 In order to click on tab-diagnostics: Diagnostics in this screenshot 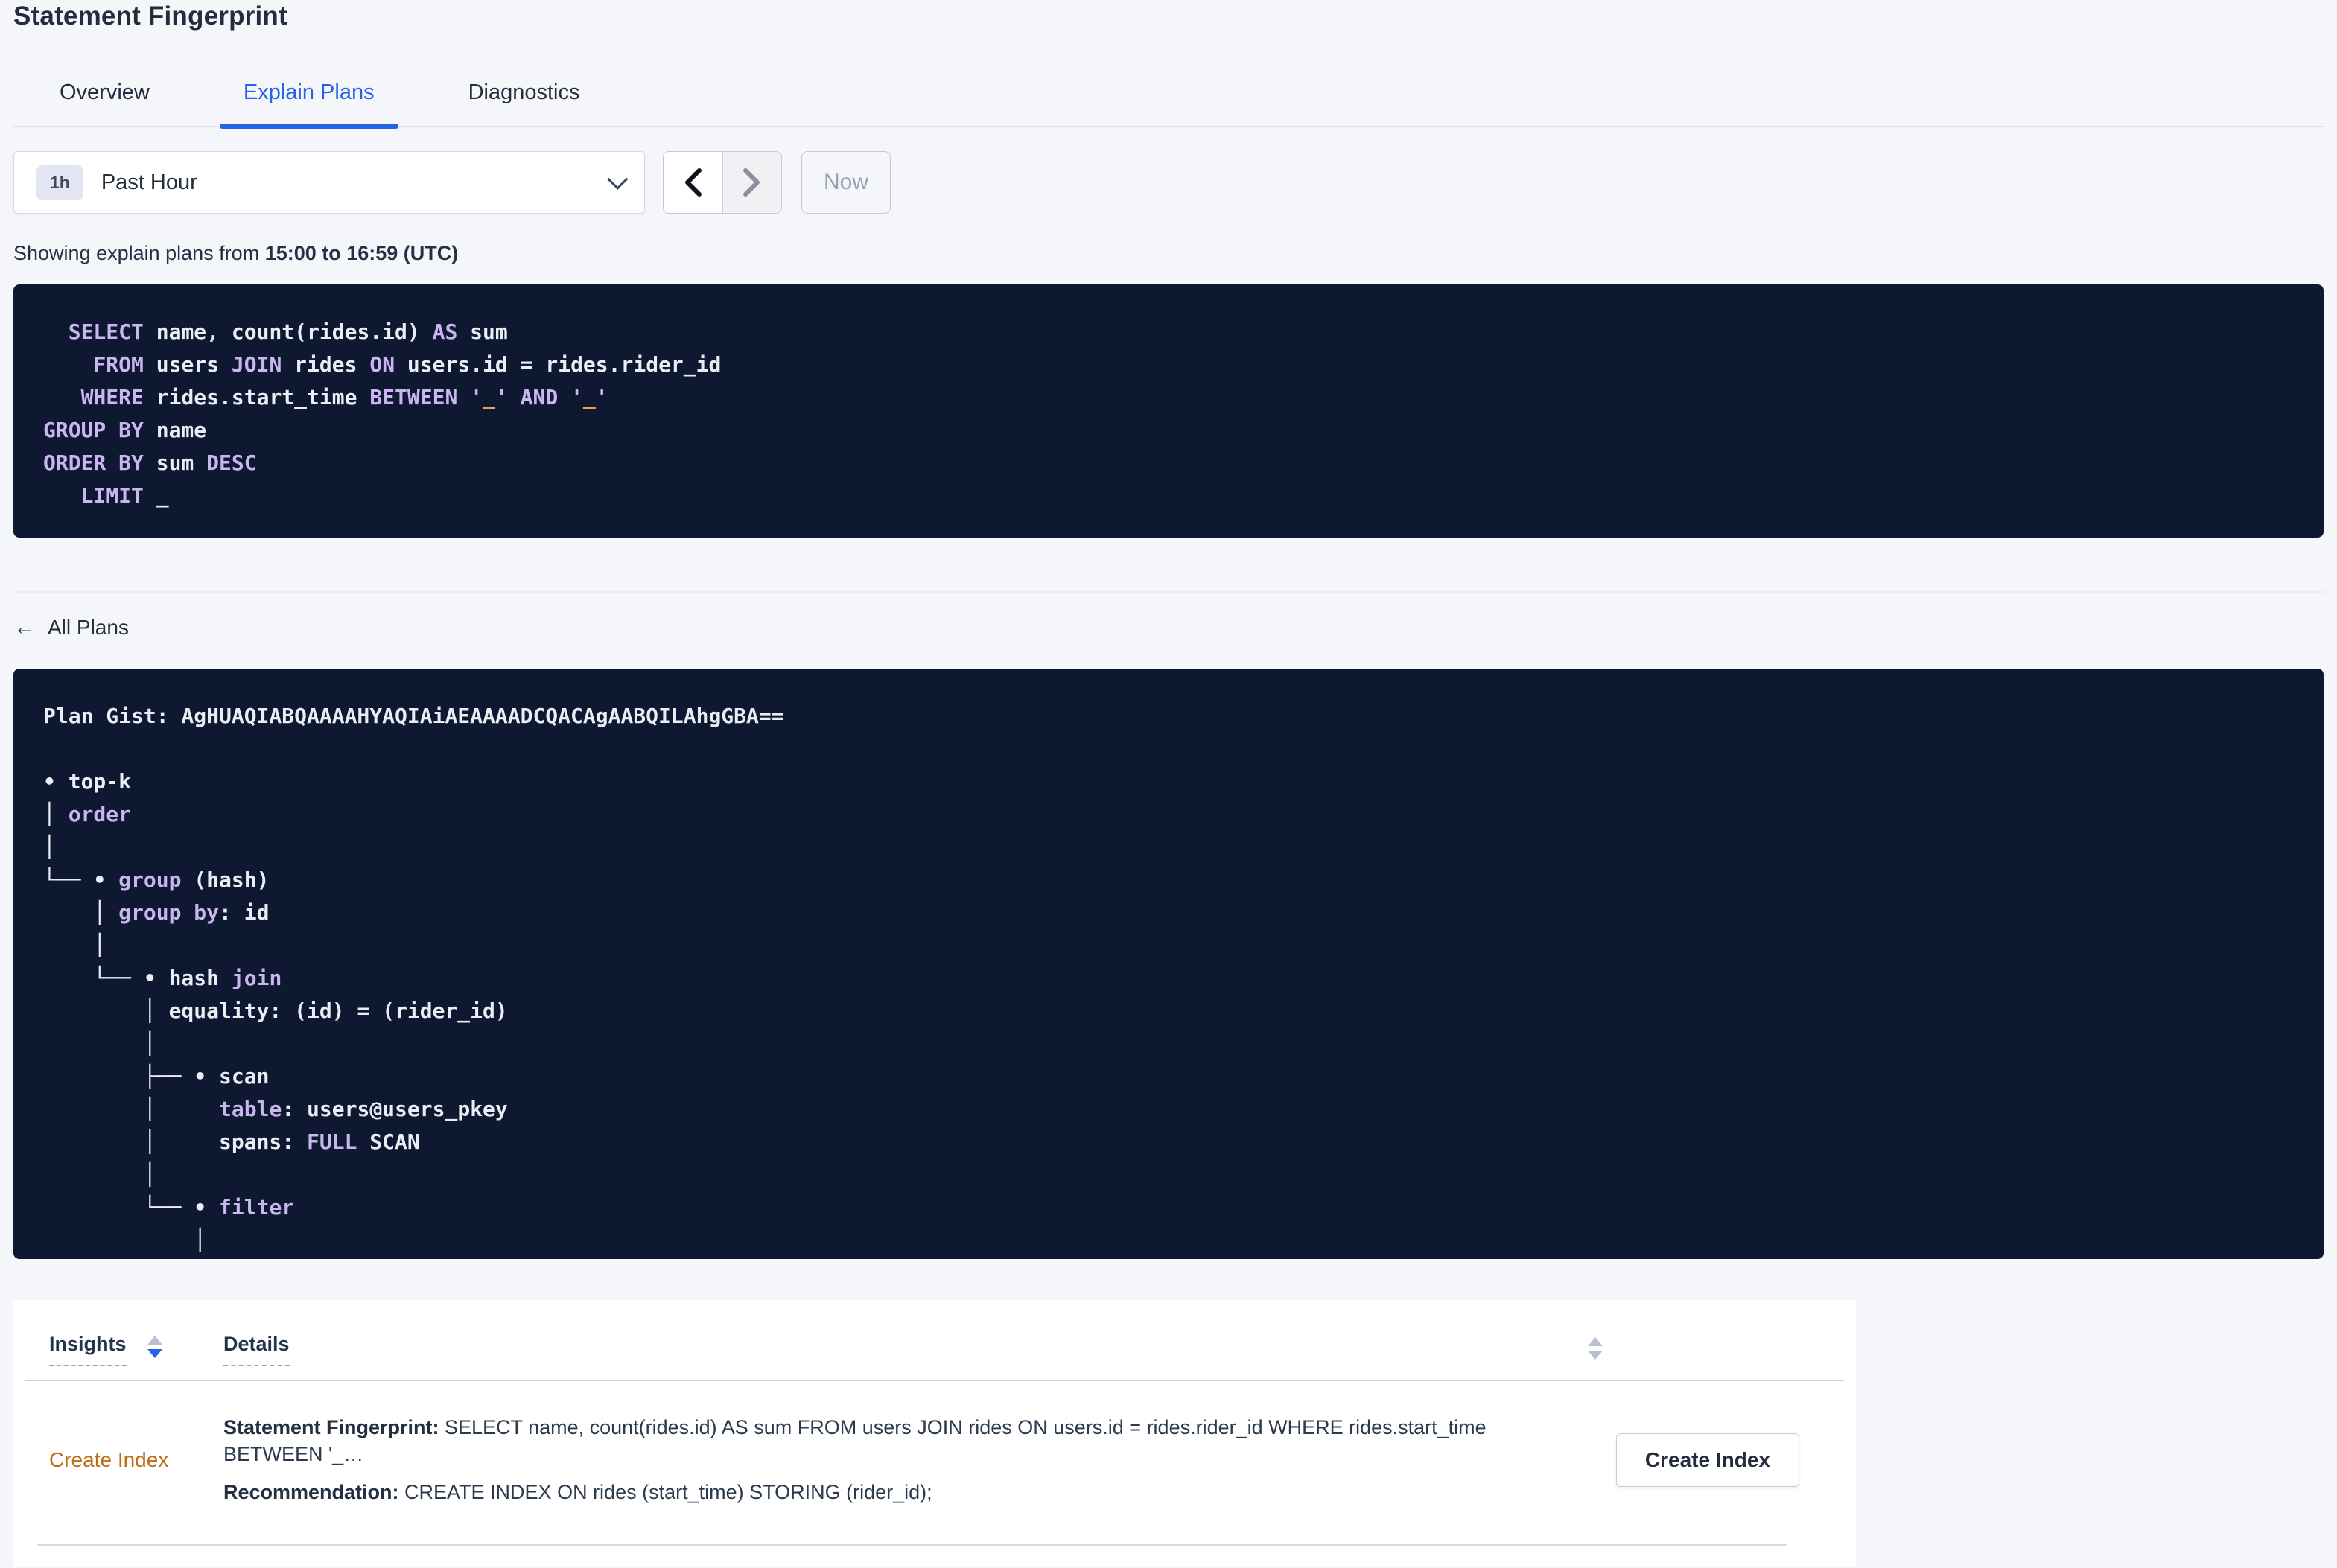, I will do `click(525, 97)`.